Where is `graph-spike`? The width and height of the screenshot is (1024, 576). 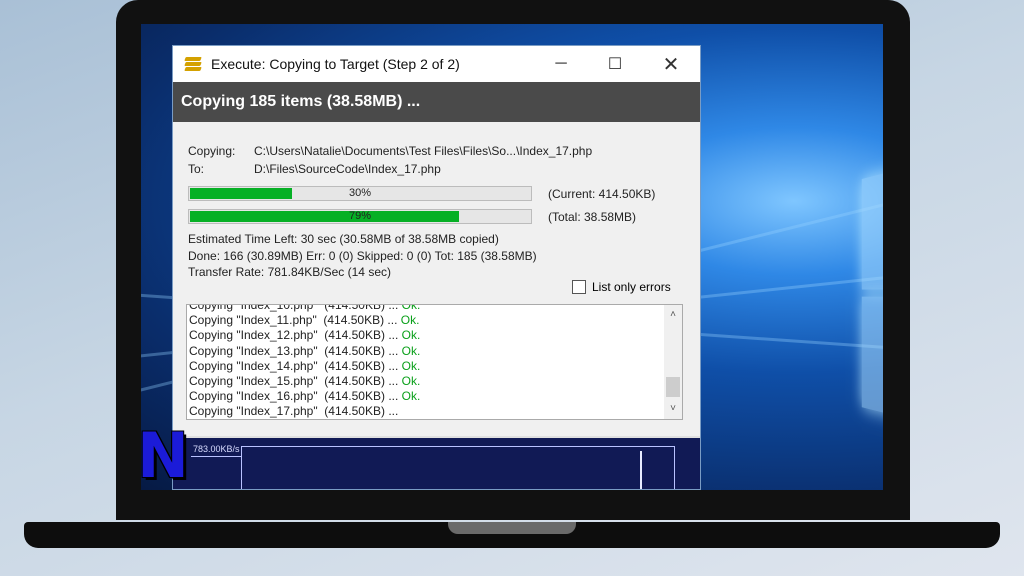 graph-spike is located at coordinates (641, 470).